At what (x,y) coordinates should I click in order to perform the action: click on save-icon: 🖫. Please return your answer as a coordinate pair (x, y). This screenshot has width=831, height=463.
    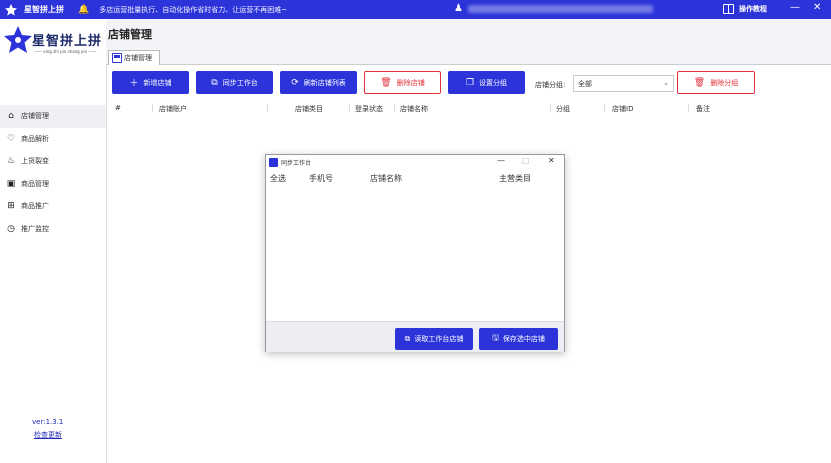
    Looking at the image, I should click on (495, 337).